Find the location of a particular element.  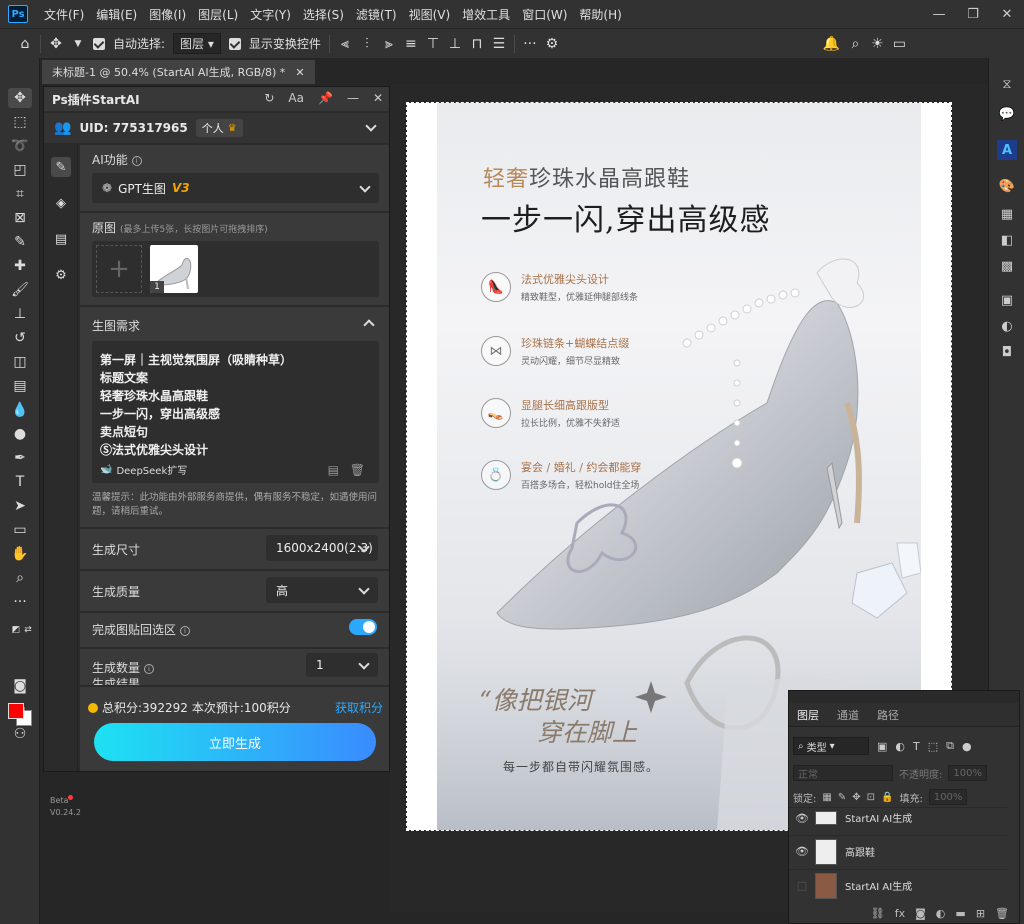

add-mask-icon: ◙ is located at coordinates (920, 913).